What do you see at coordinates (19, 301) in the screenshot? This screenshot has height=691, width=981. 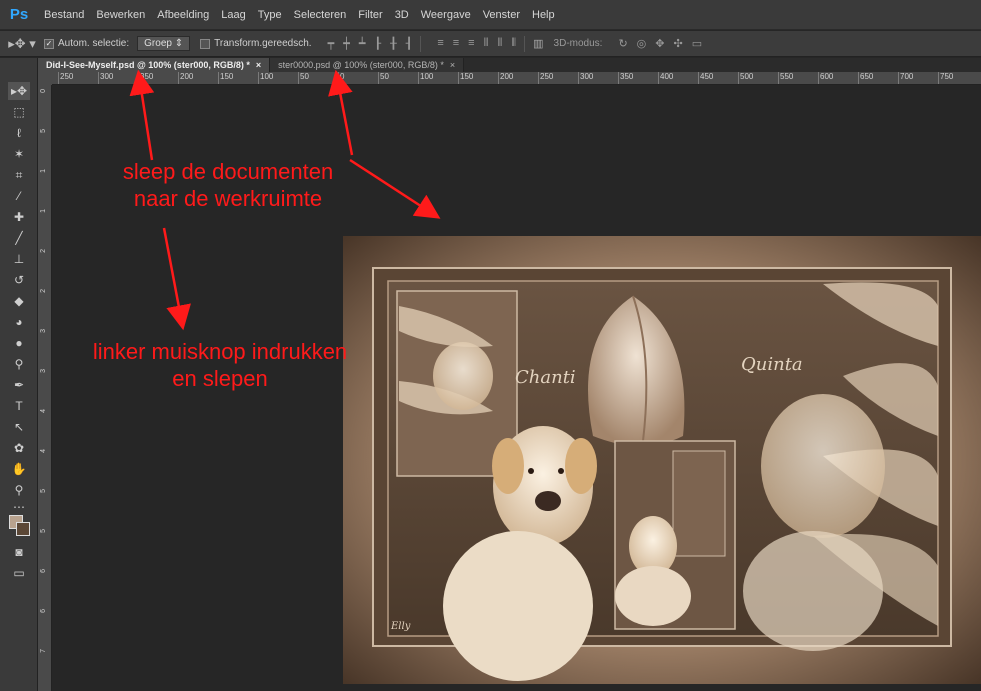 I see `eraser-icon: ◆` at bounding box center [19, 301].